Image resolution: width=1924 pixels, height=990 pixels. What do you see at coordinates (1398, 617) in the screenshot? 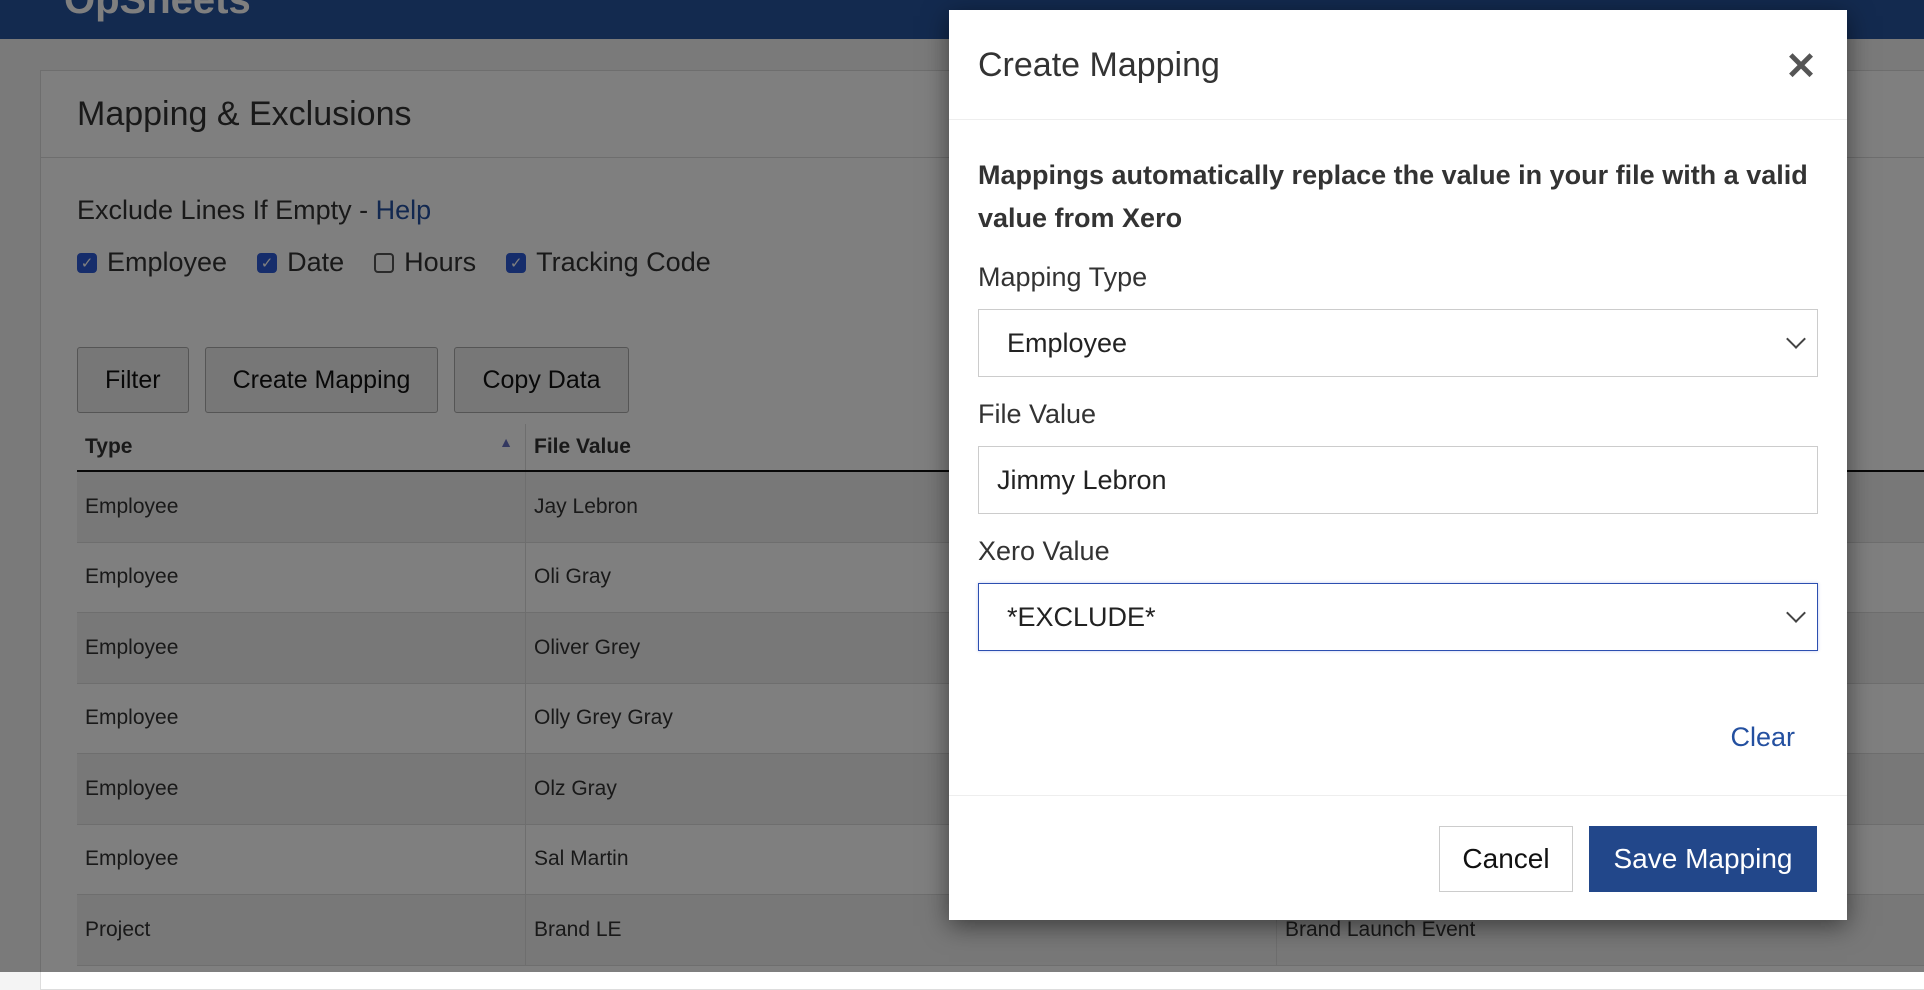
I see `xero-value-select: *EXCLUDE*` at bounding box center [1398, 617].